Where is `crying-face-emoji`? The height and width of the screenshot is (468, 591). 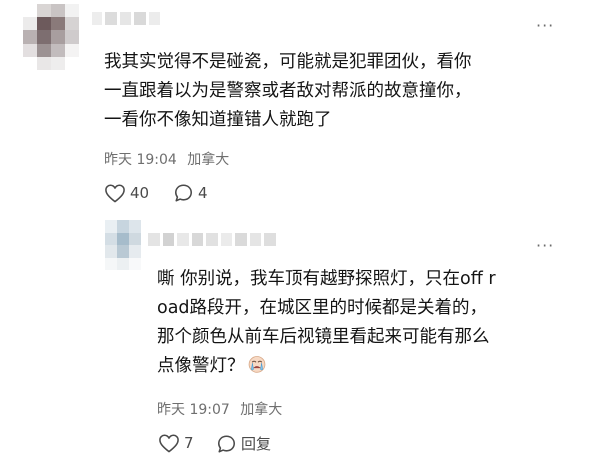 crying-face-emoji is located at coordinates (256, 364).